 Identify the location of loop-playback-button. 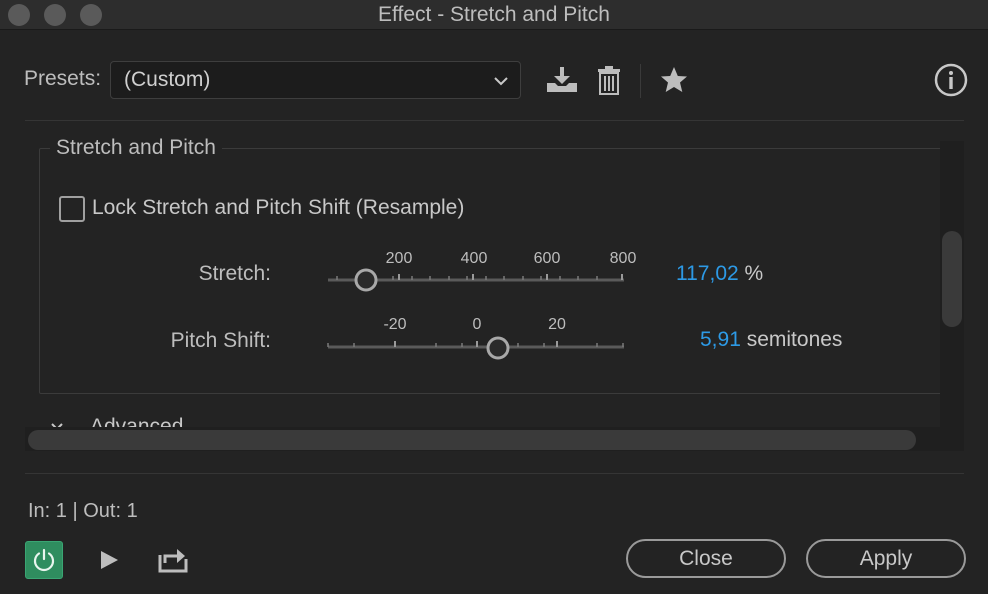
(173, 560).